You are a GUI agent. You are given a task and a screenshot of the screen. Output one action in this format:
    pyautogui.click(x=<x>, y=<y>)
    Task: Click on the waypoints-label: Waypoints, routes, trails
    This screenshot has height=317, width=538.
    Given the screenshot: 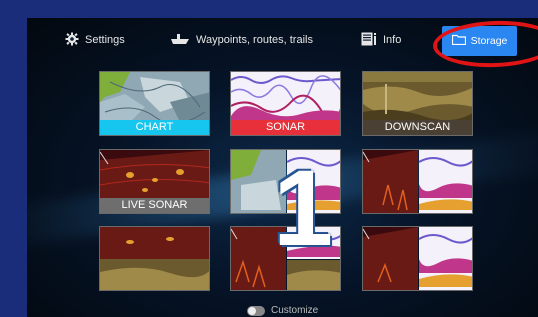 What is the action you would take?
    pyautogui.click(x=254, y=40)
    